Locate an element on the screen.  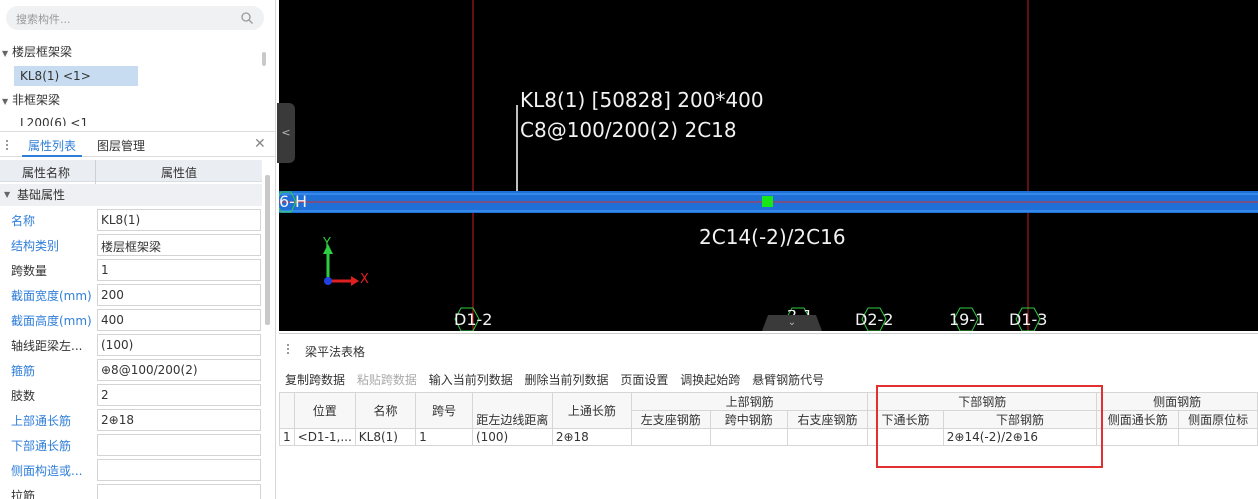
property-name: 跨数量 is located at coordinates (29, 271).